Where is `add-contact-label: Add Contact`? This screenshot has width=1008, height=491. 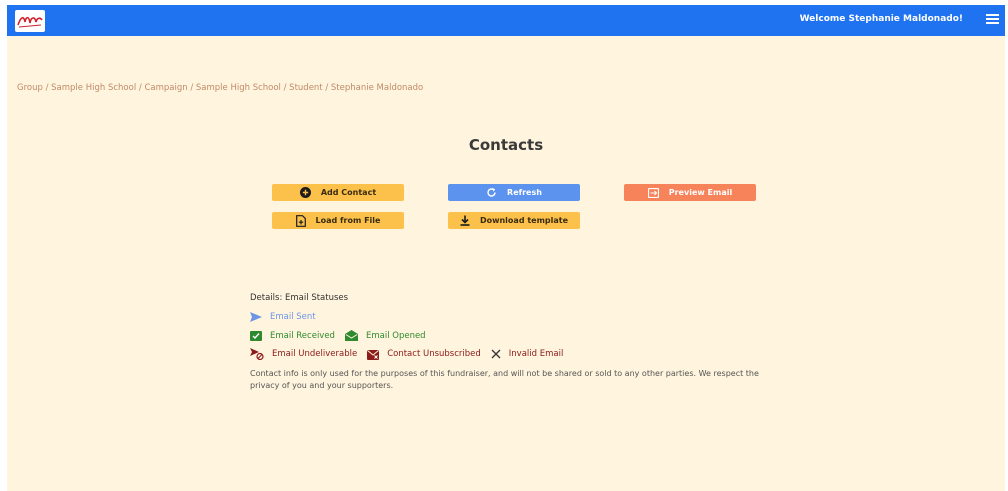 add-contact-label: Add Contact is located at coordinates (348, 192).